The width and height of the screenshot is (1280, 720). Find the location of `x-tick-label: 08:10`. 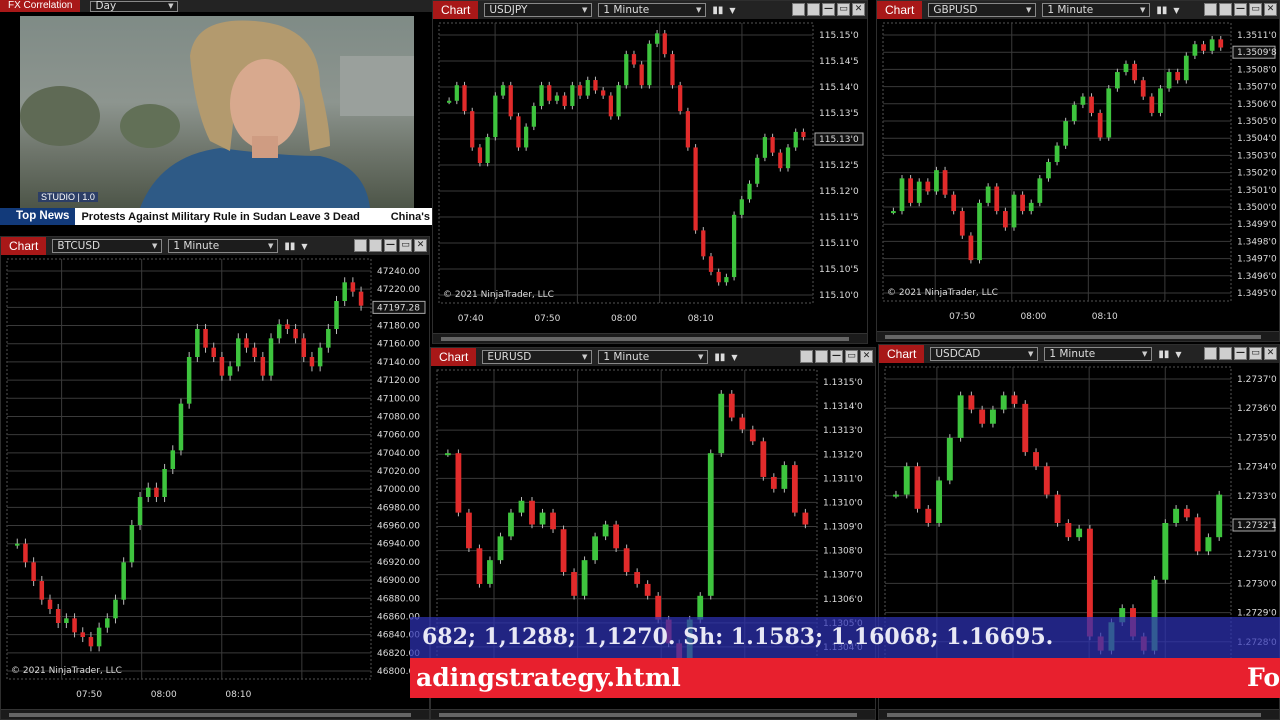

x-tick-label: 08:10 is located at coordinates (238, 695).